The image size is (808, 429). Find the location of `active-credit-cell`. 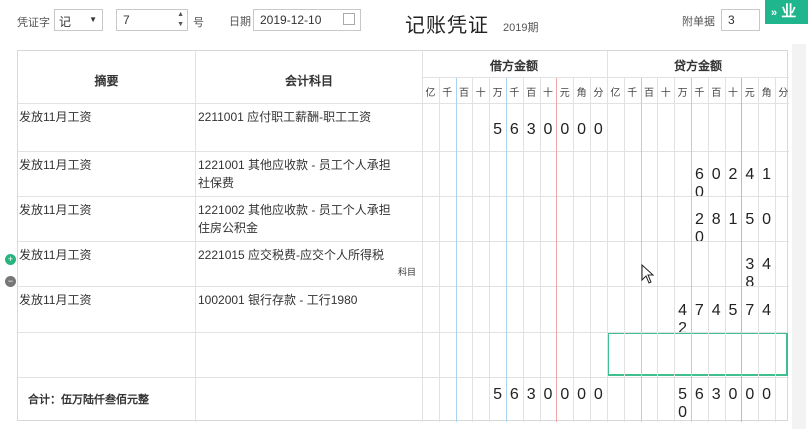

active-credit-cell is located at coordinates (697, 354).